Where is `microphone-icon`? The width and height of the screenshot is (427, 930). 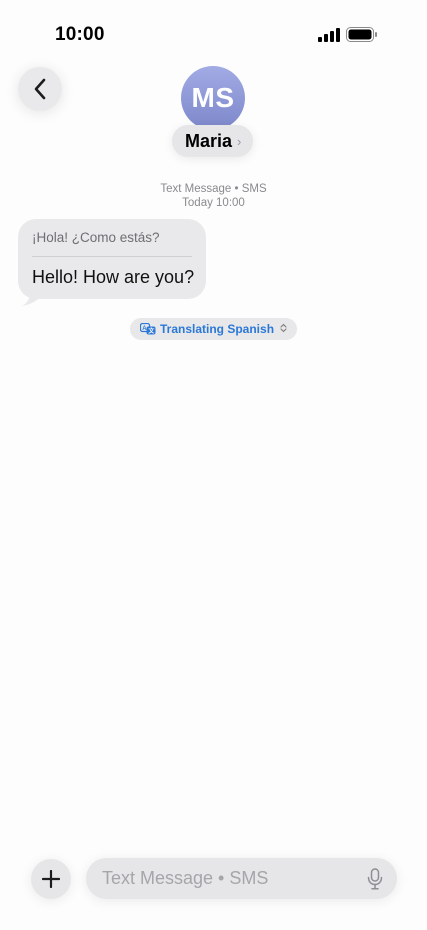
microphone-icon is located at coordinates (375, 879).